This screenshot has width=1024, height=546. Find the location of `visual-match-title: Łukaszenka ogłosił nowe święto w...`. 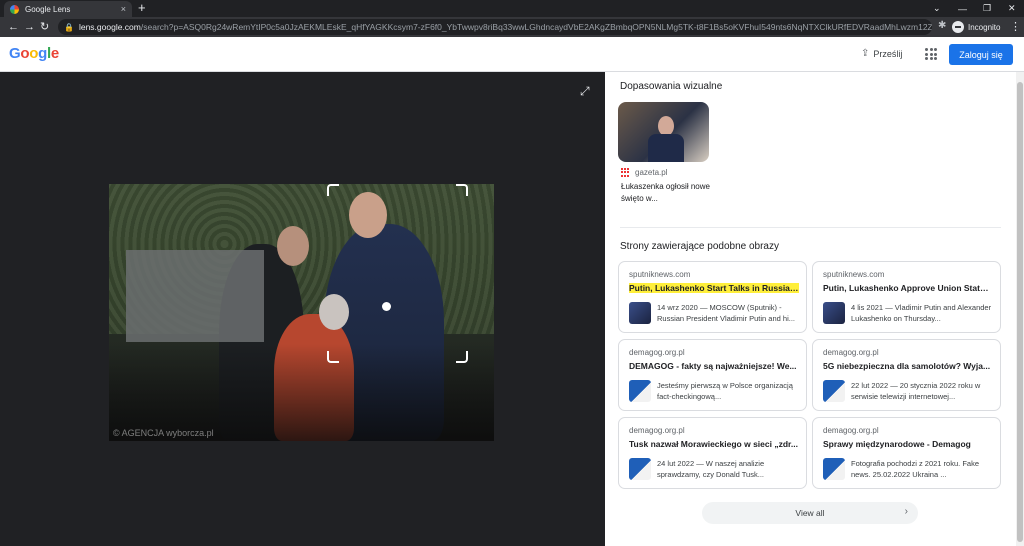

visual-match-title: Łukaszenka ogłosił nowe święto w... is located at coordinates (671, 193).